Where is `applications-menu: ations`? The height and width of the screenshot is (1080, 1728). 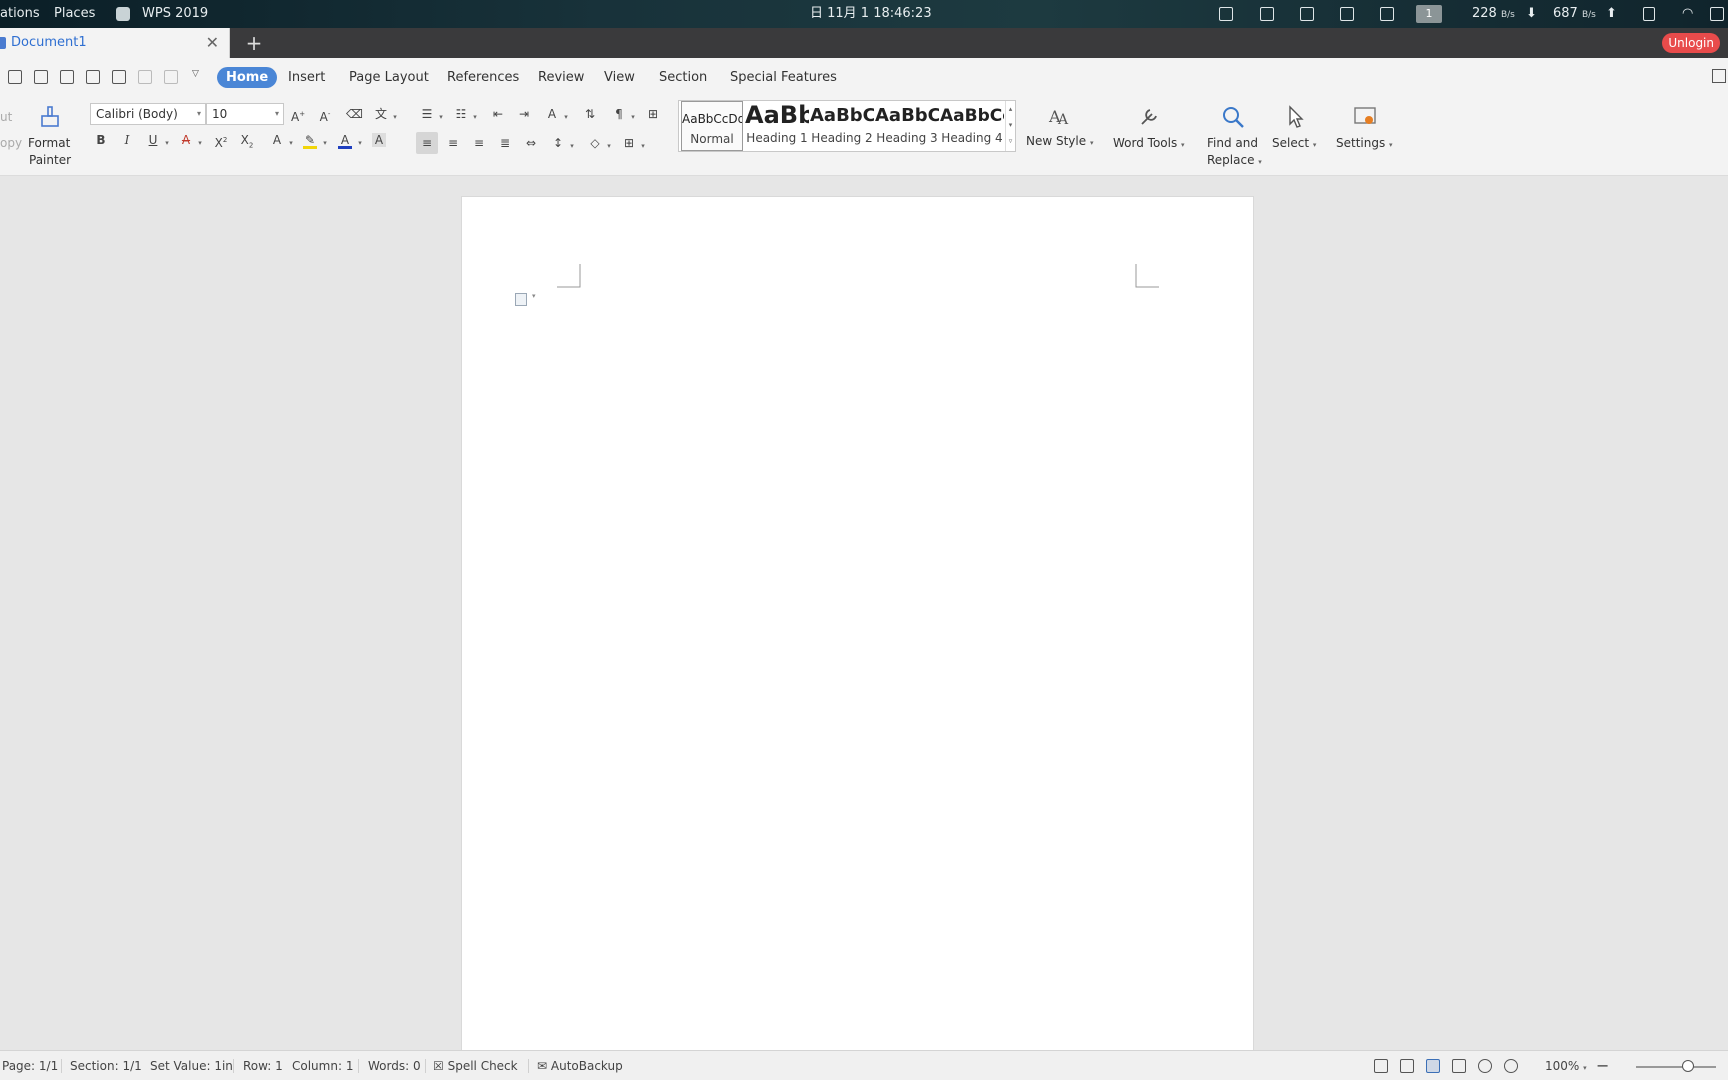 applications-menu: ations is located at coordinates (20, 14).